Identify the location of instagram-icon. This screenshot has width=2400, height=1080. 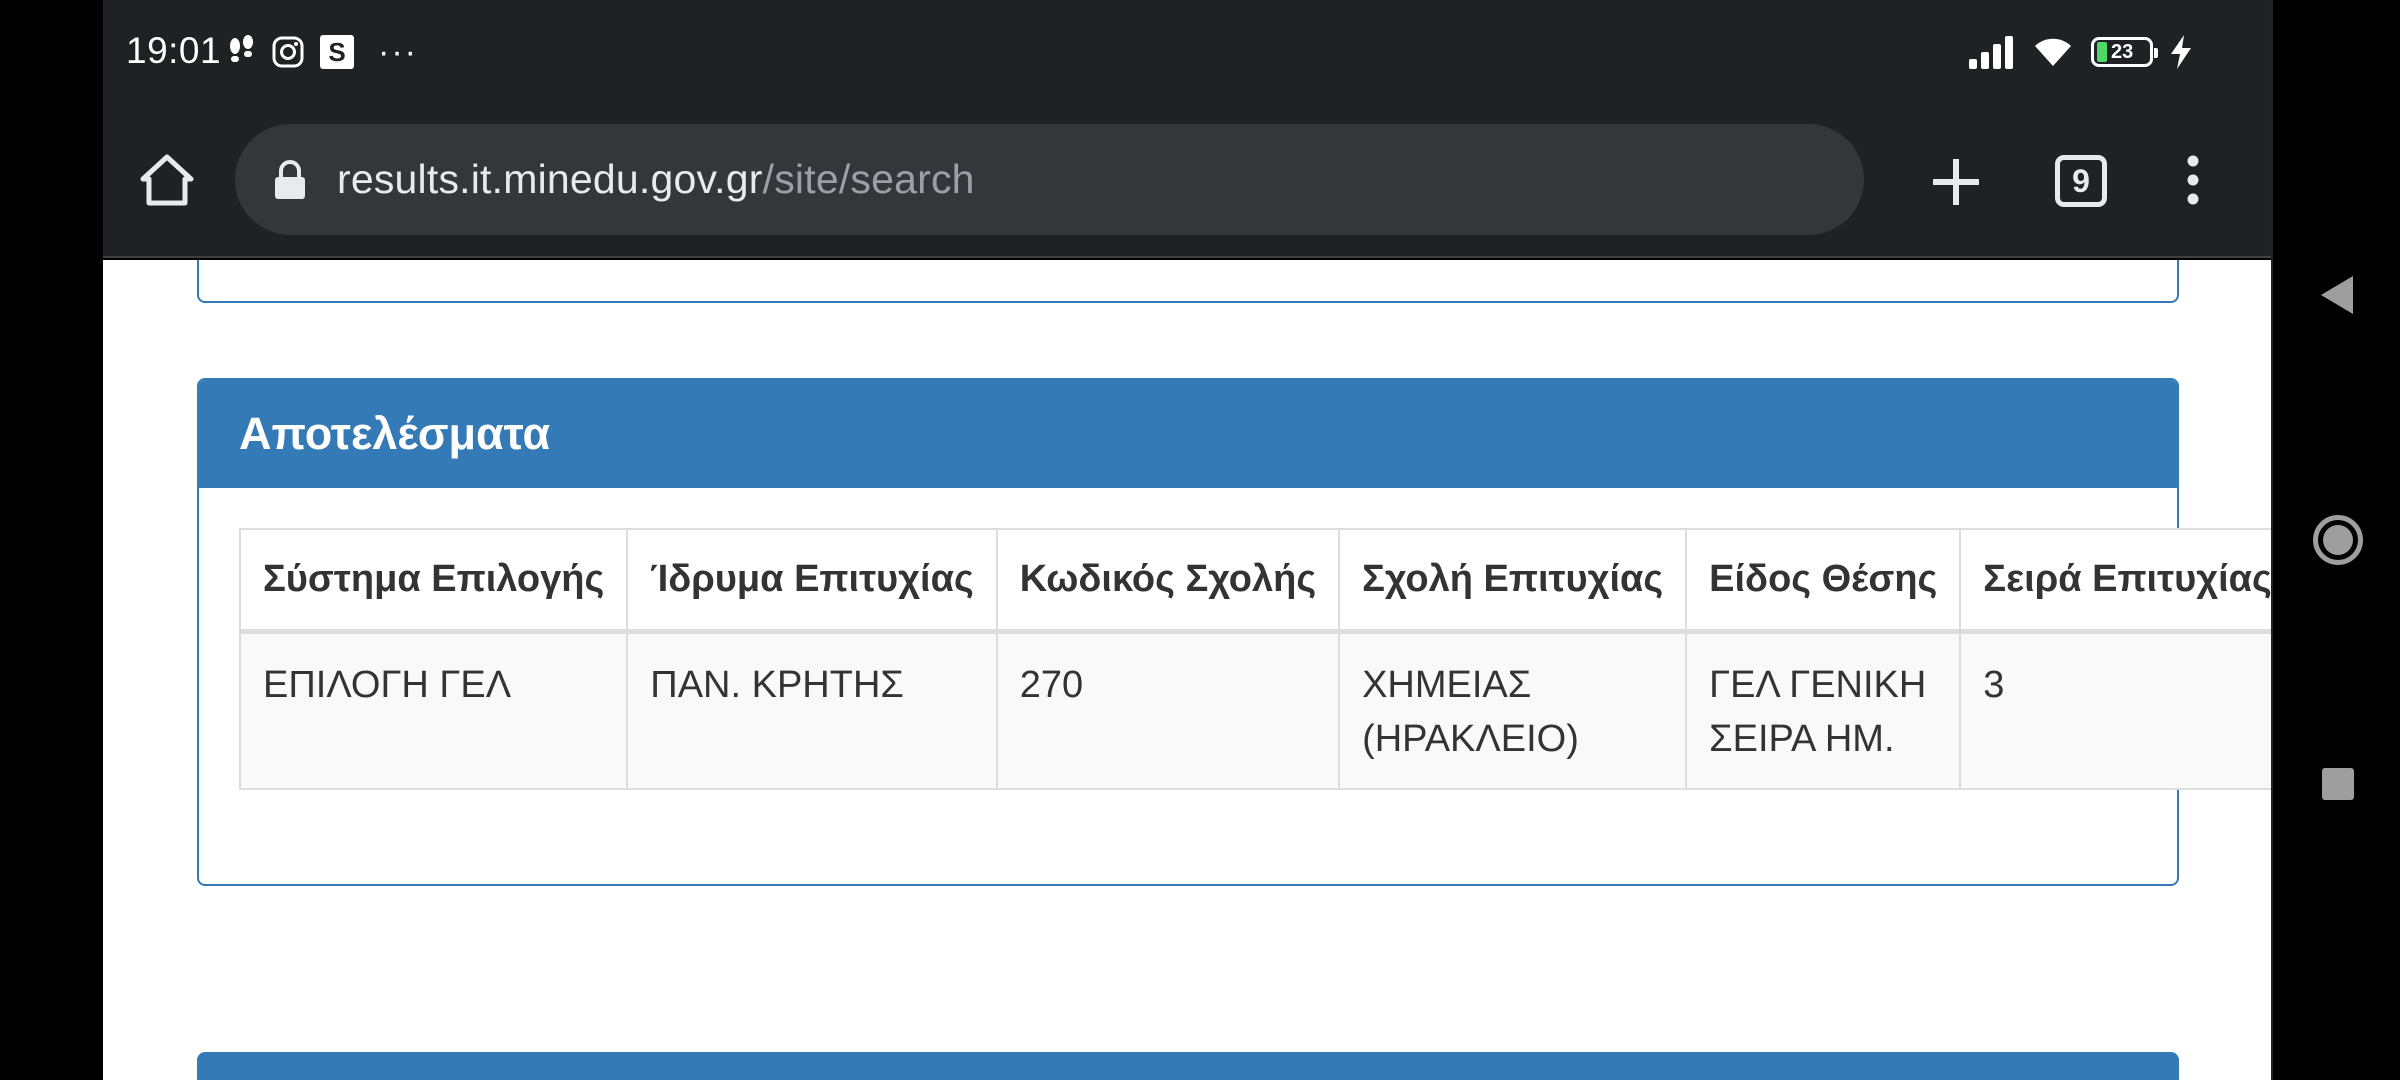
(288, 52).